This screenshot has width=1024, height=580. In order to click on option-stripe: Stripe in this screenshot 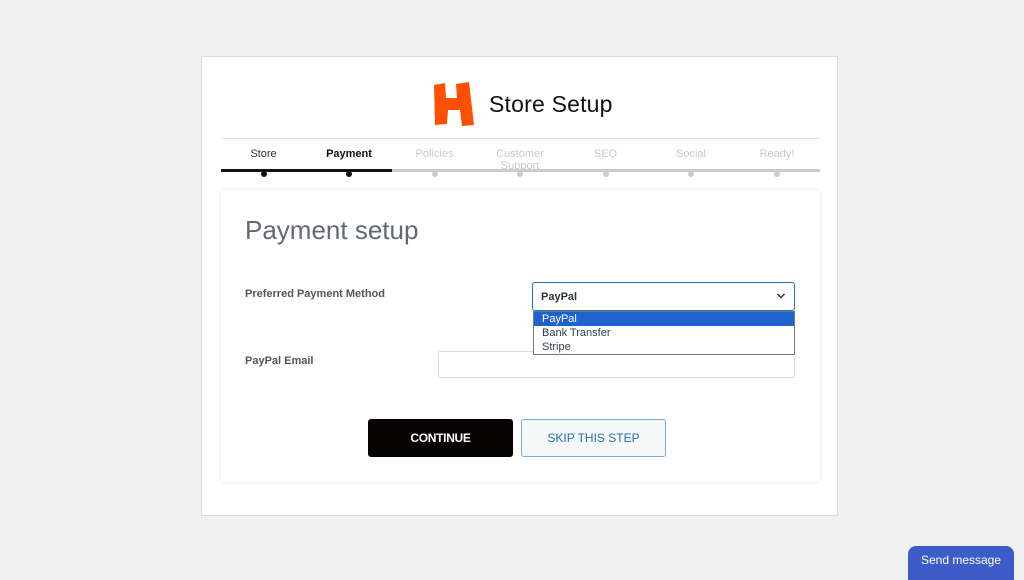, I will do `click(664, 347)`.